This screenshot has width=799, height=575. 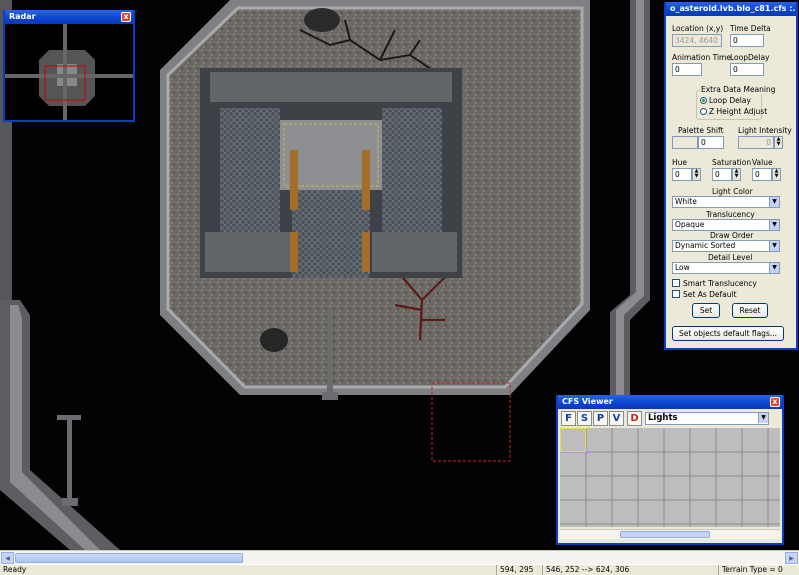 I want to click on cfs-tile-grid, so click(x=670, y=477).